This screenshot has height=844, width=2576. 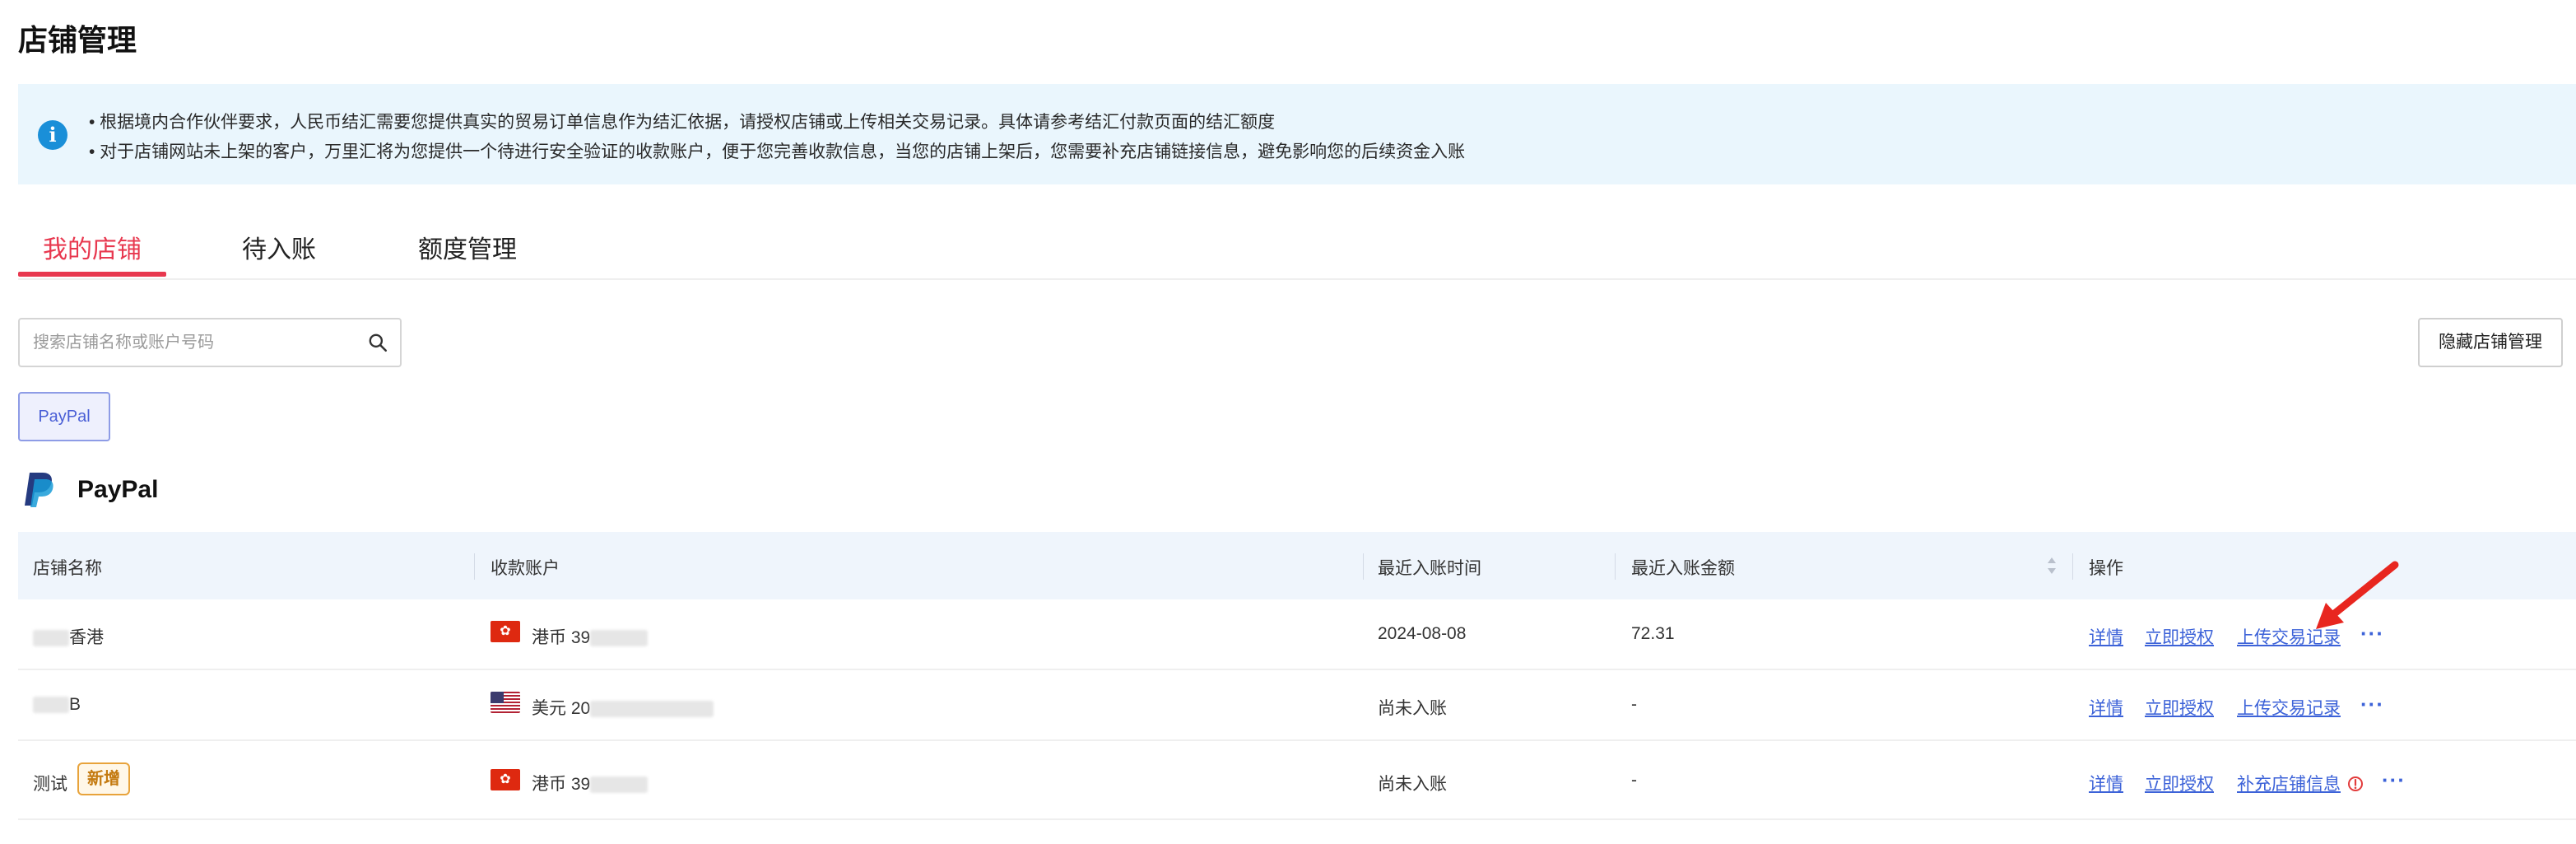 I want to click on active-tab-indicator, so click(x=92, y=274).